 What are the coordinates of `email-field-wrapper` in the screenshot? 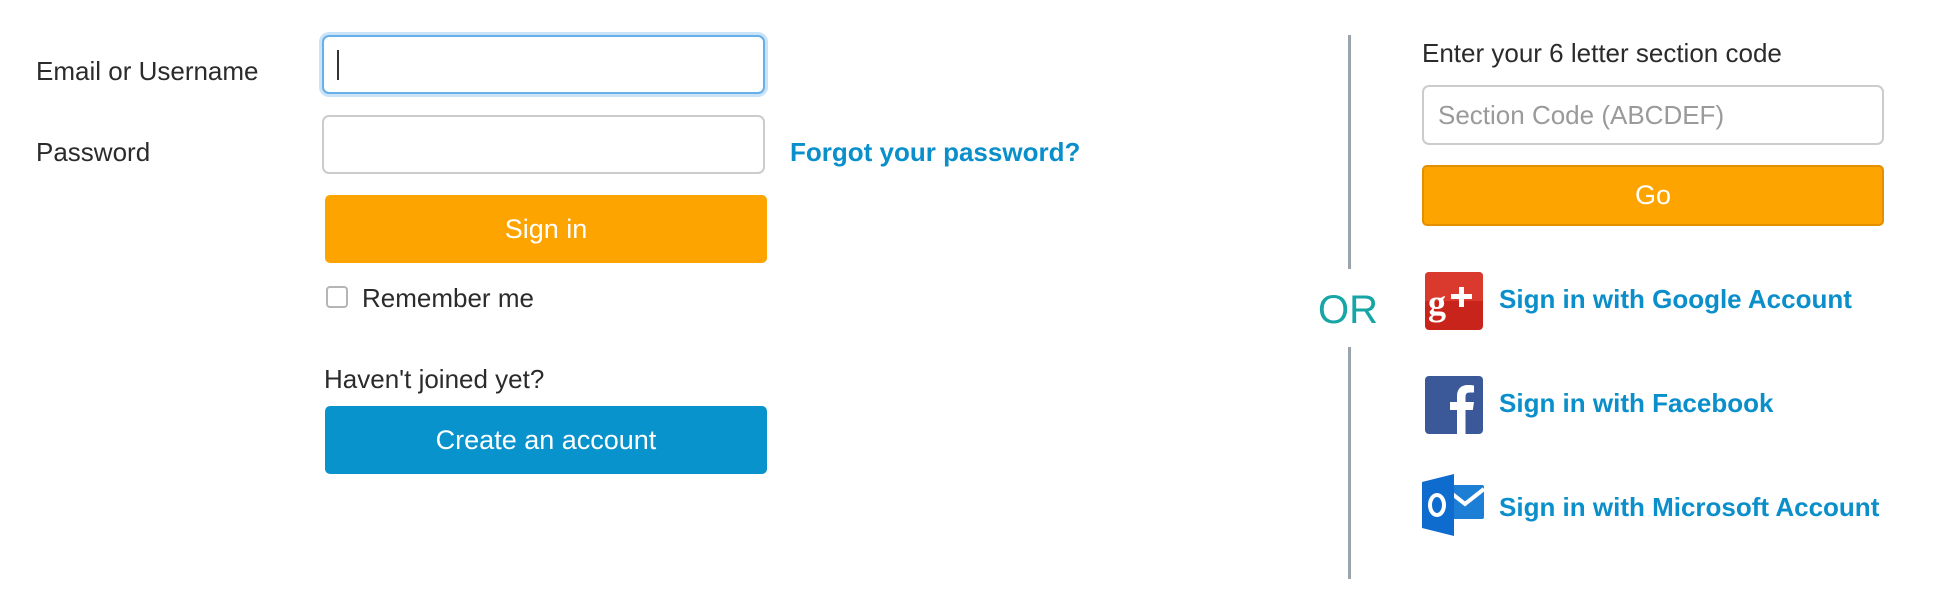 It's located at (543, 64).